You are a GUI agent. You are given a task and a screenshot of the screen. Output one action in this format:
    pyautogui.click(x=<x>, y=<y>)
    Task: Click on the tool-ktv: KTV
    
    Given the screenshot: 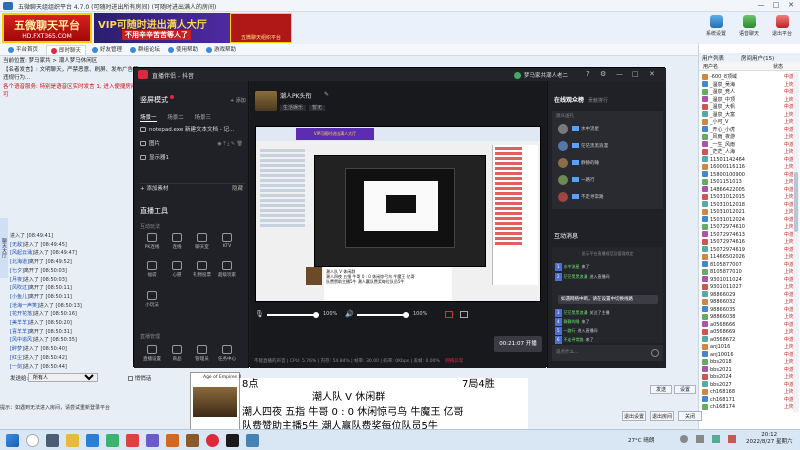 What is the action you would take?
    pyautogui.click(x=227, y=241)
    